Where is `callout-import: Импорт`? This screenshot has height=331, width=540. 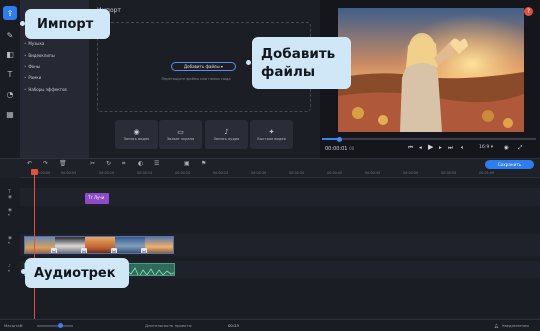 callout-import: Импорт is located at coordinates (67, 24).